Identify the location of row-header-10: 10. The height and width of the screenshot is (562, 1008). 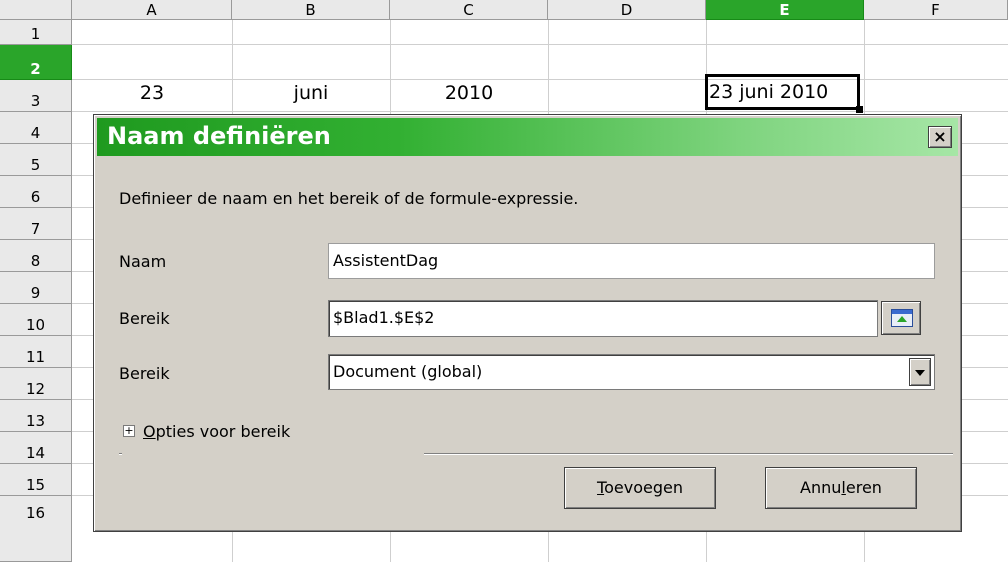
(36, 320).